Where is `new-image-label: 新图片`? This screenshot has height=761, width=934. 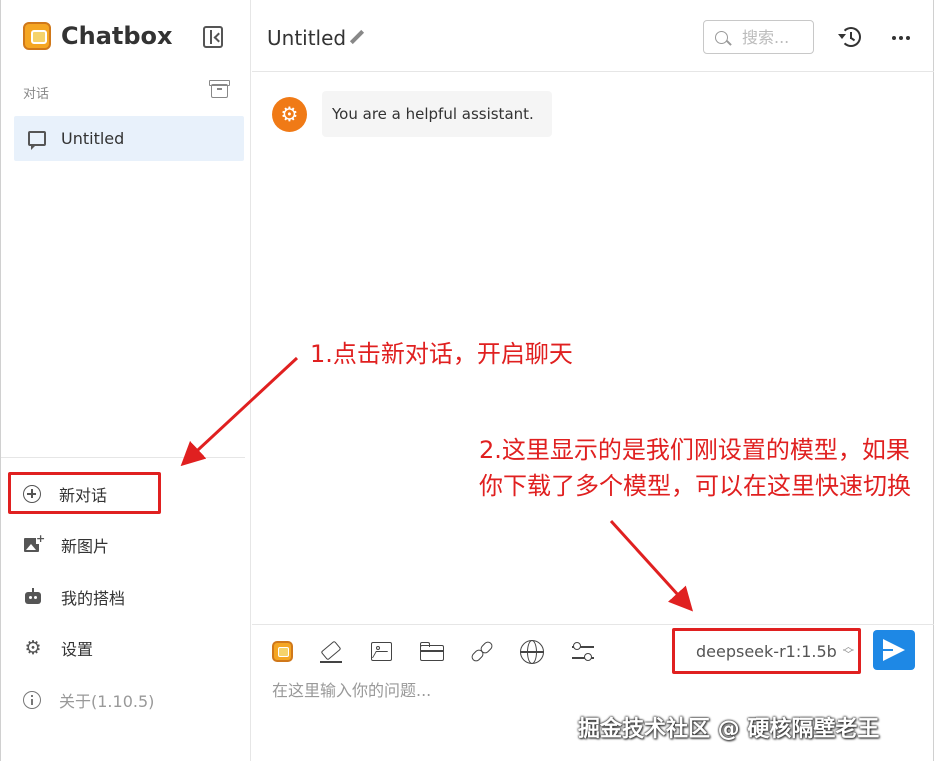 new-image-label: 新图片 is located at coordinates (85, 546).